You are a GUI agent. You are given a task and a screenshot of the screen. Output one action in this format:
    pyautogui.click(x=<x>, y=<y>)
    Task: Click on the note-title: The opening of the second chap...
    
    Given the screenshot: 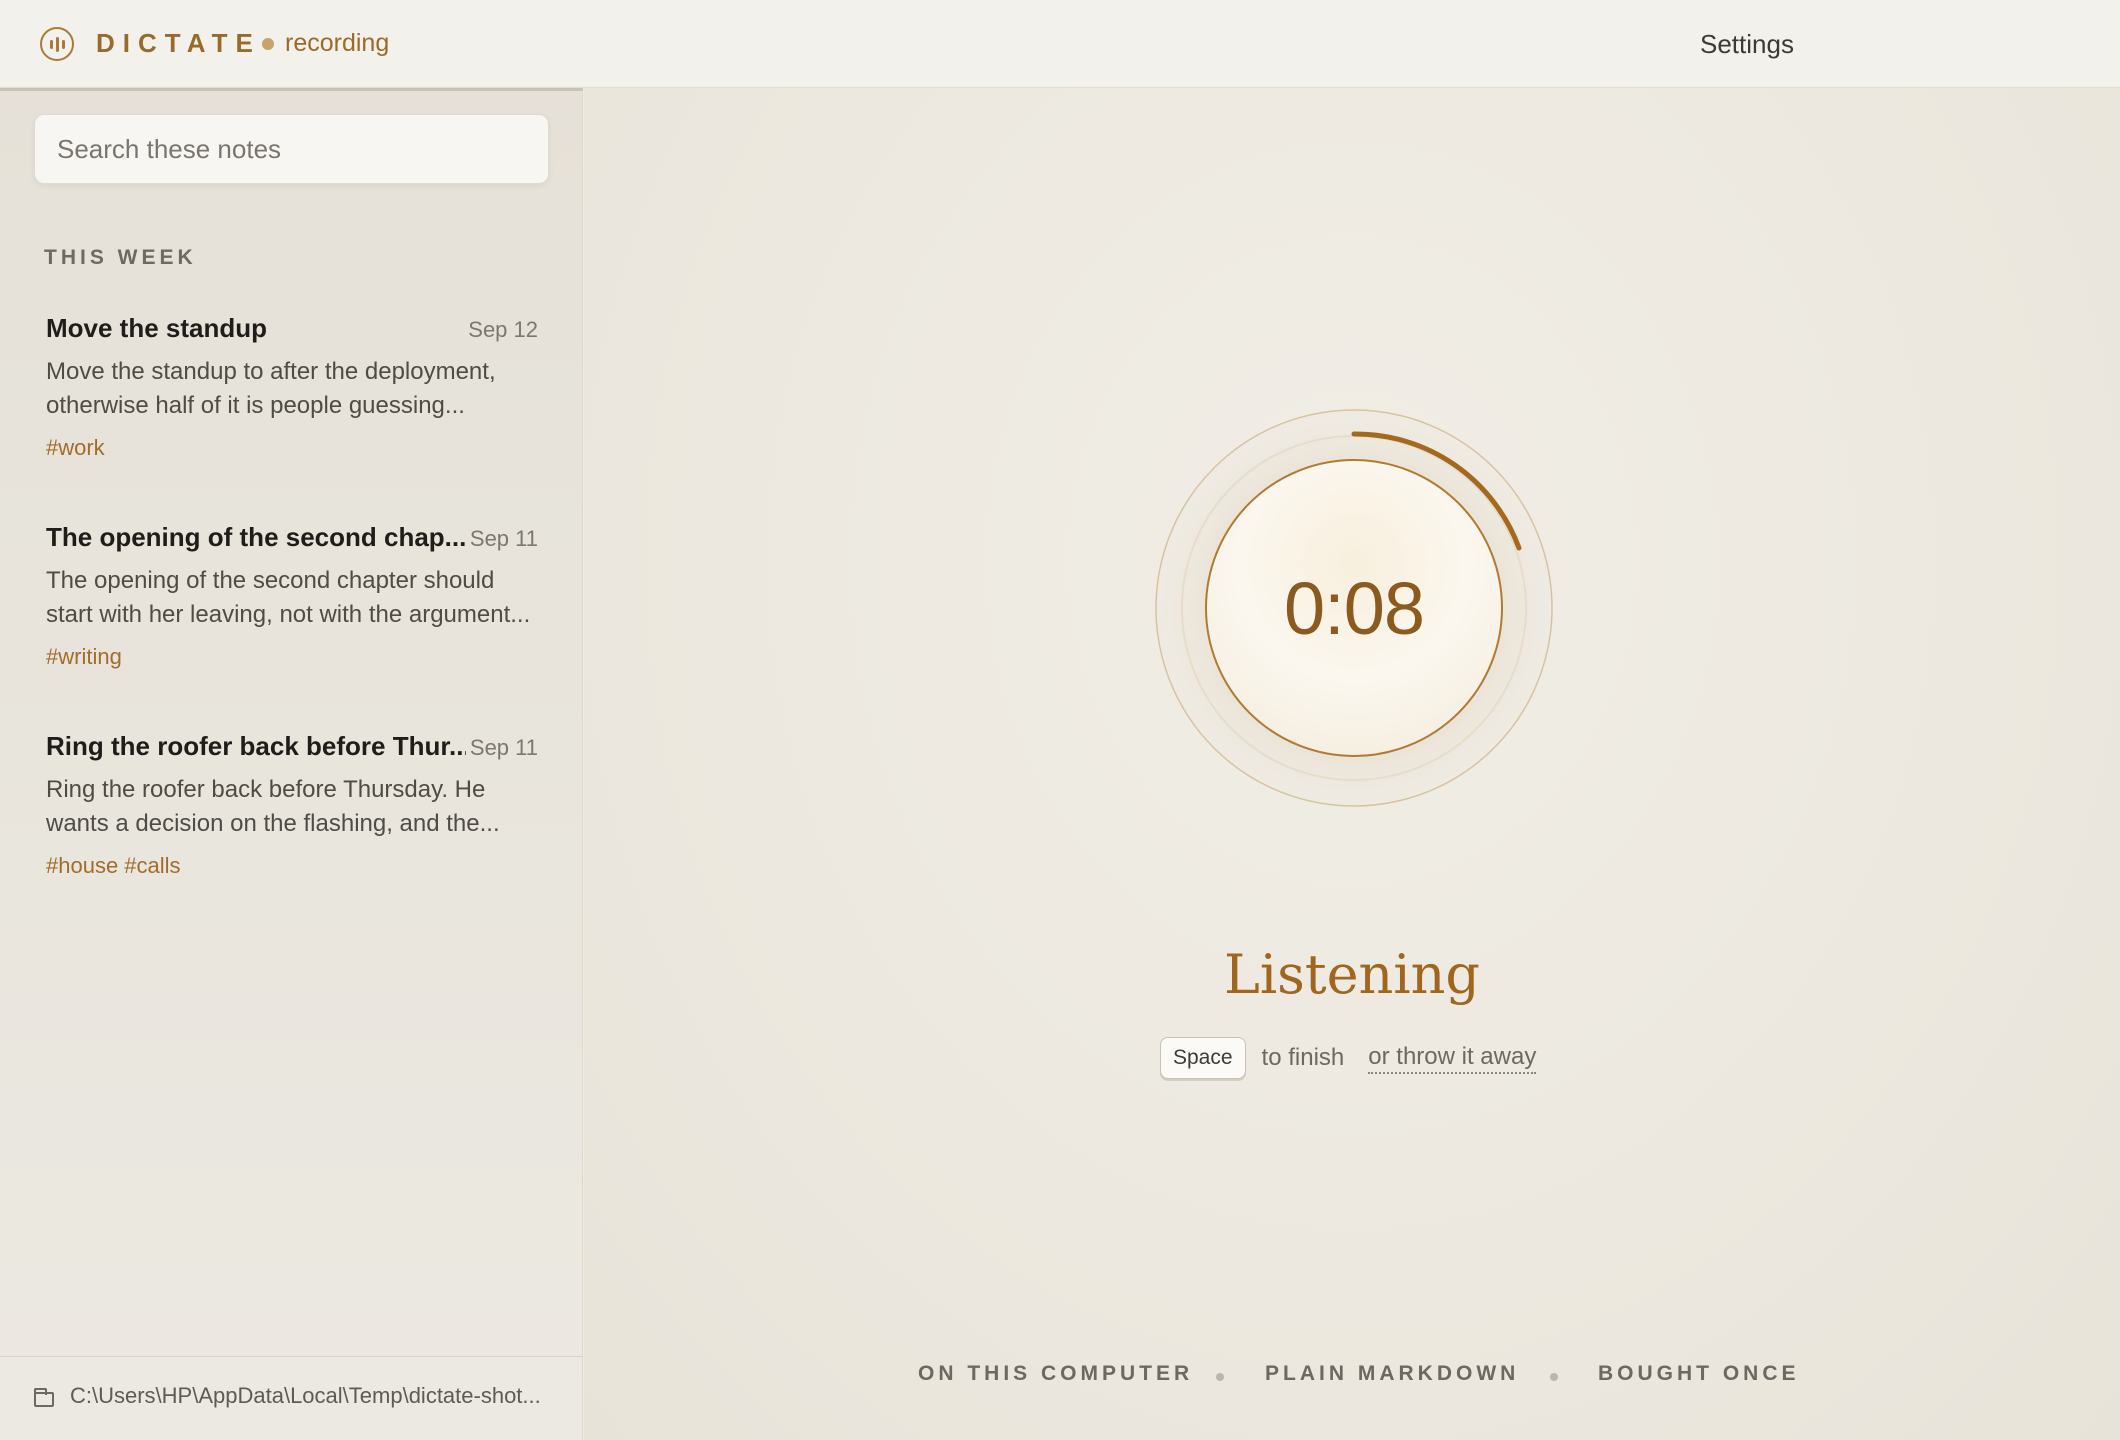 What is the action you would take?
    pyautogui.click(x=256, y=537)
    